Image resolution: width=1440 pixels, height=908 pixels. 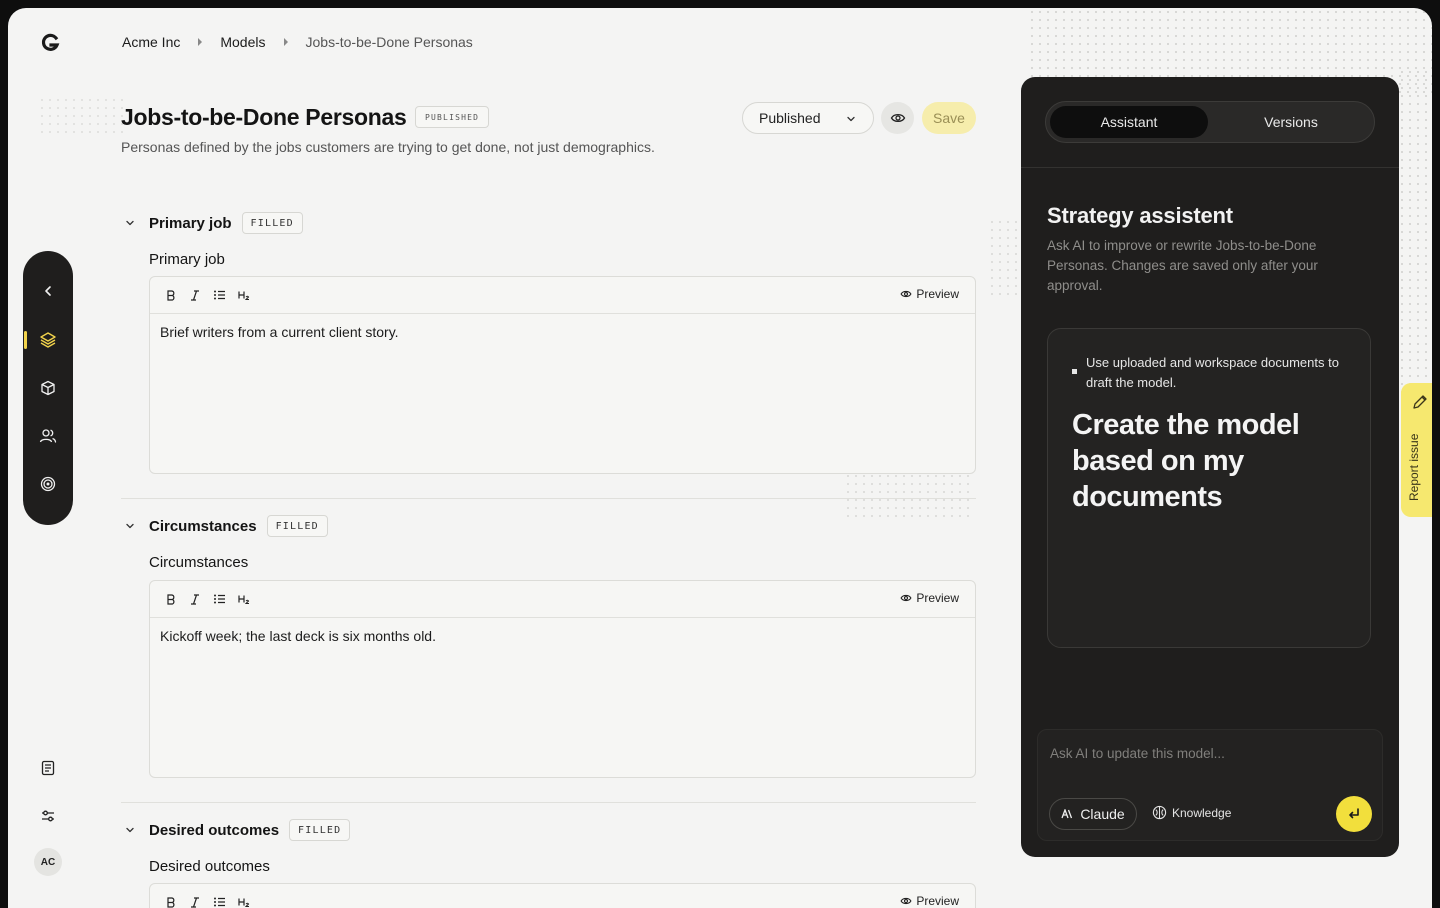 What do you see at coordinates (48, 768) in the screenshot?
I see `document-icon` at bounding box center [48, 768].